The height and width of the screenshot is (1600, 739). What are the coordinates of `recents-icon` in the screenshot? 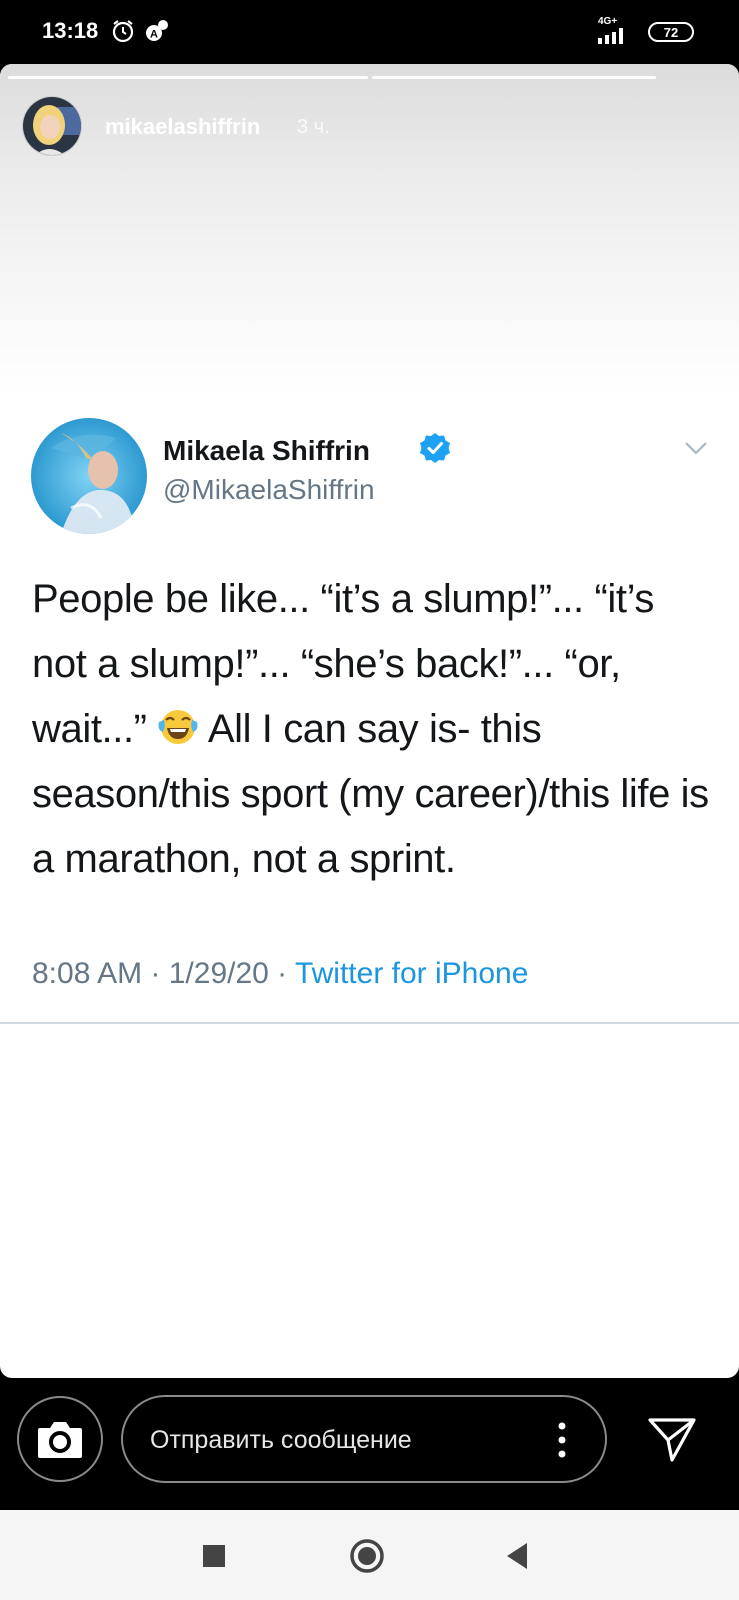 It's located at (214, 1556).